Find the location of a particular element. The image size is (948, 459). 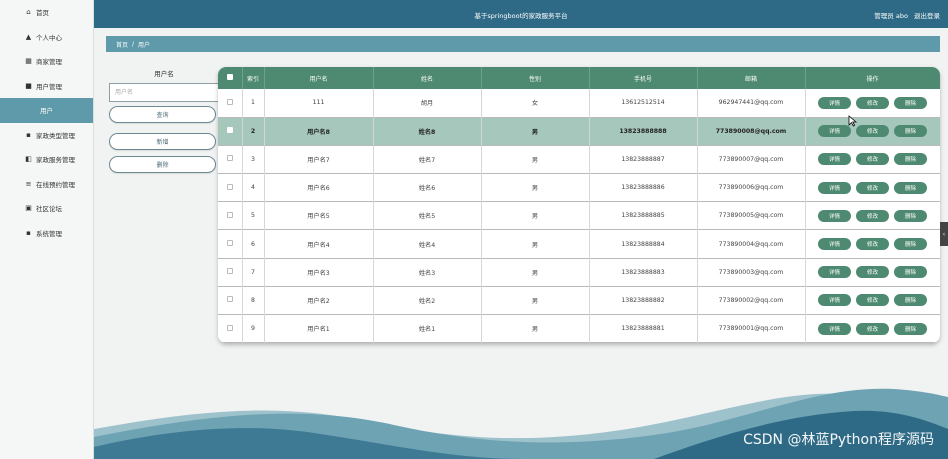

sidebar-item-1: ▲ 个人中心 is located at coordinates (46, 37).